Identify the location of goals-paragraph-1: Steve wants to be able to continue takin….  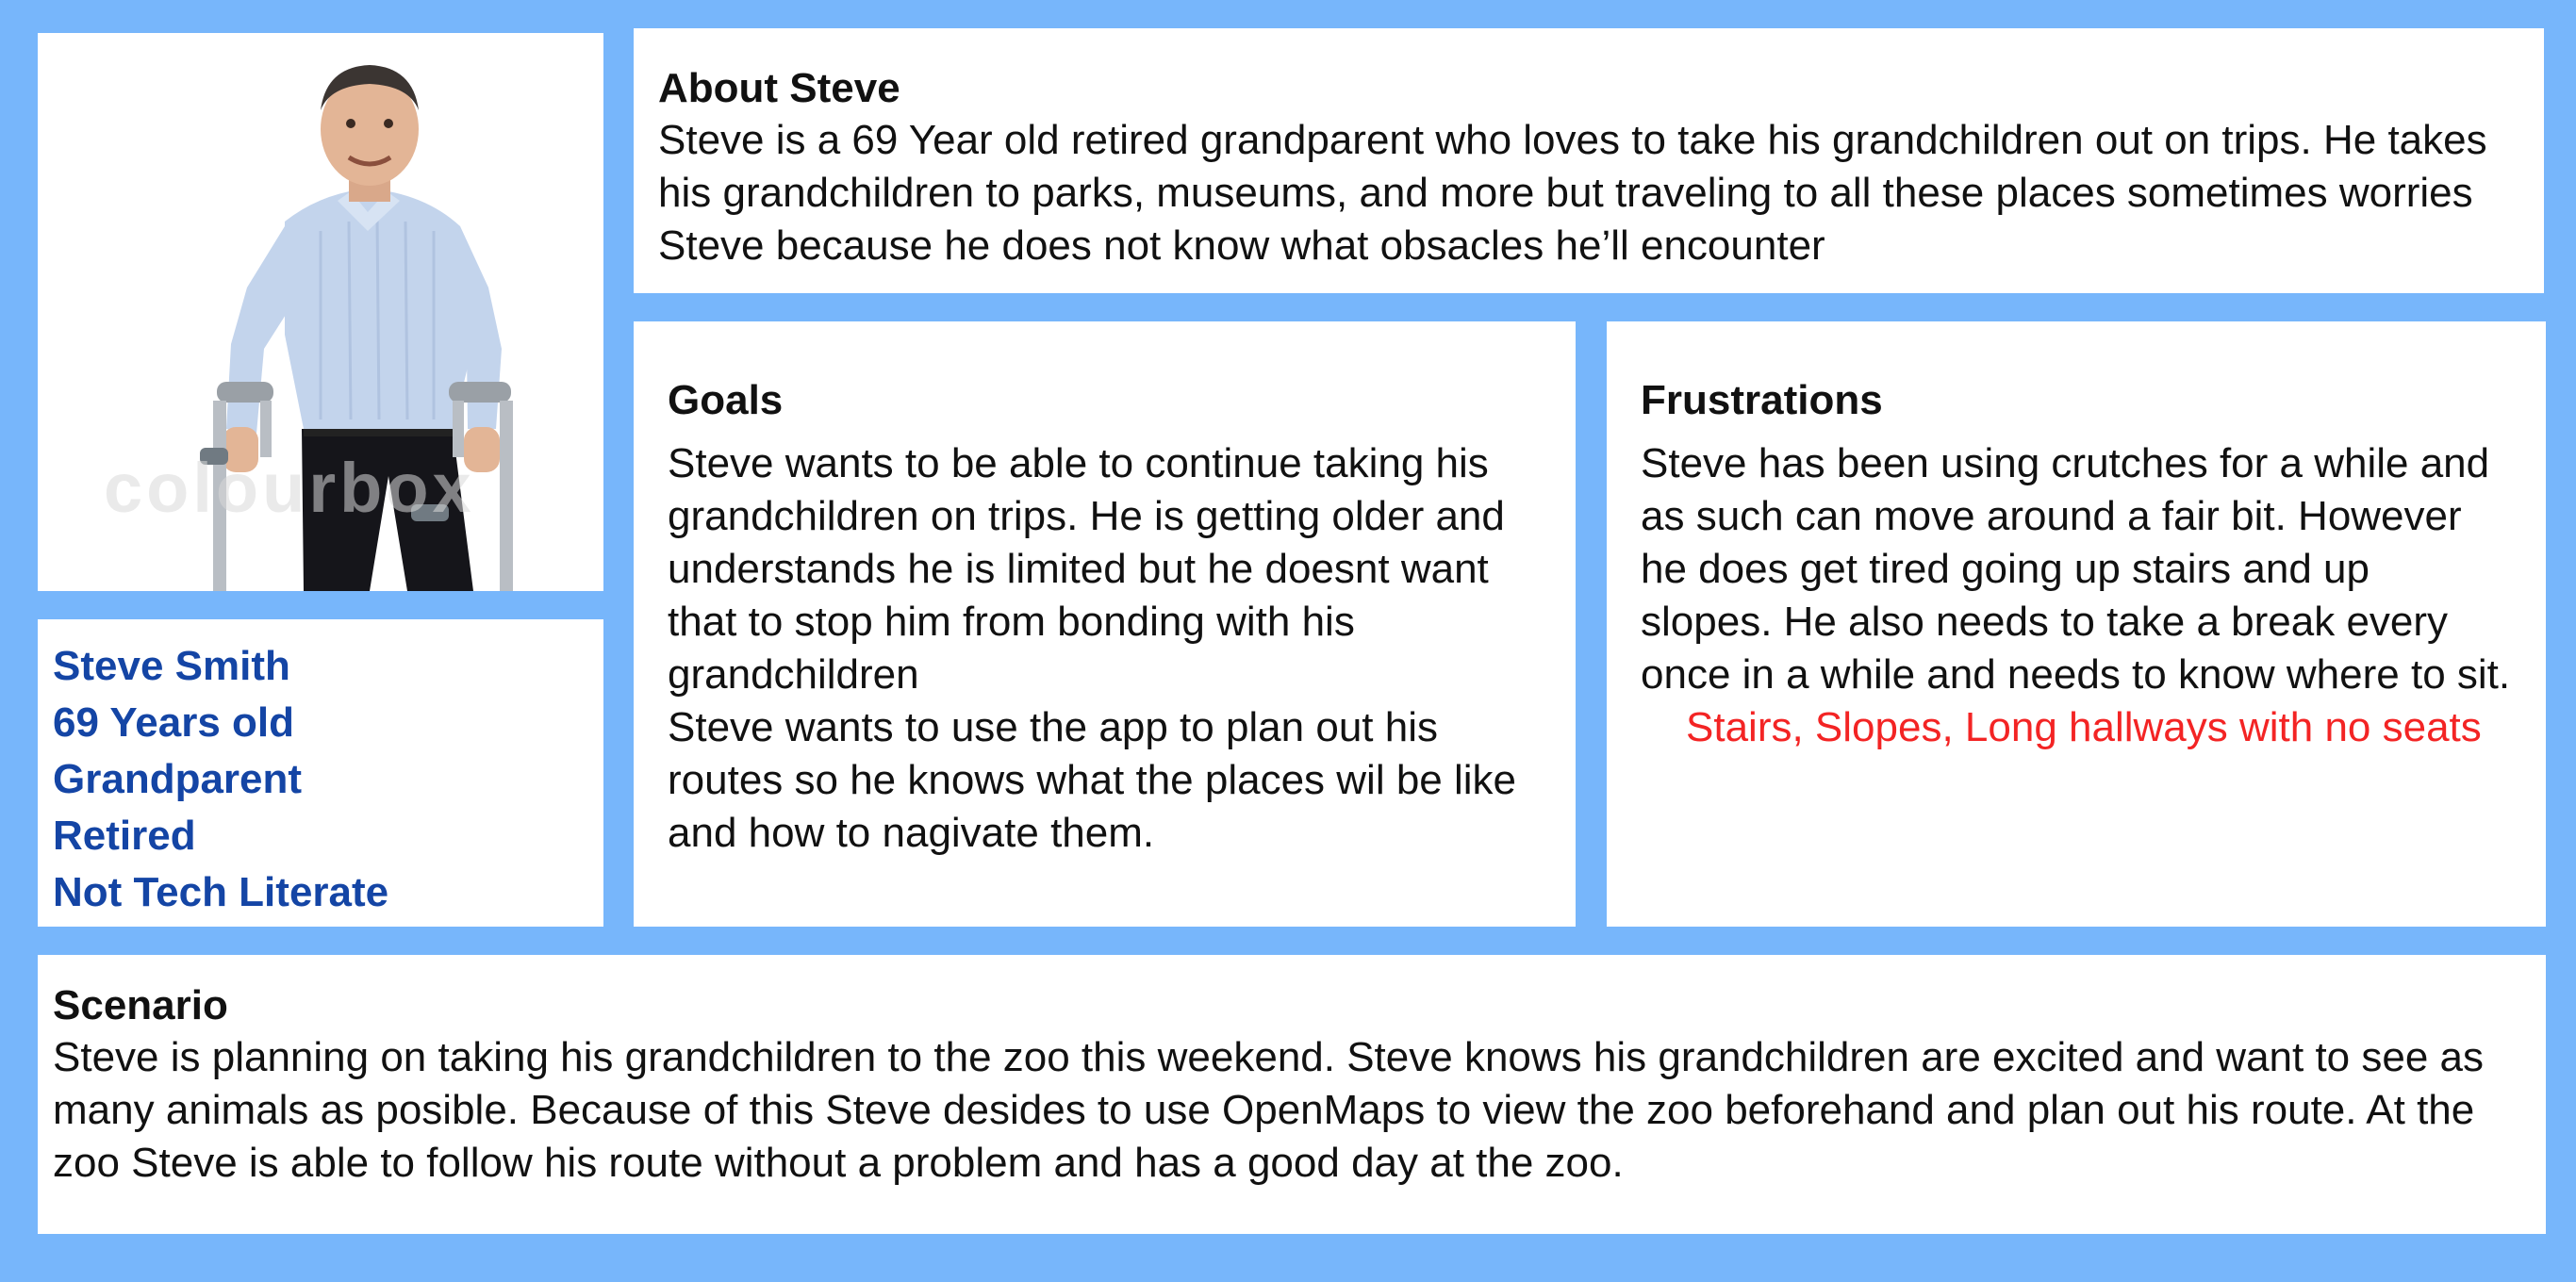
(1086, 569).